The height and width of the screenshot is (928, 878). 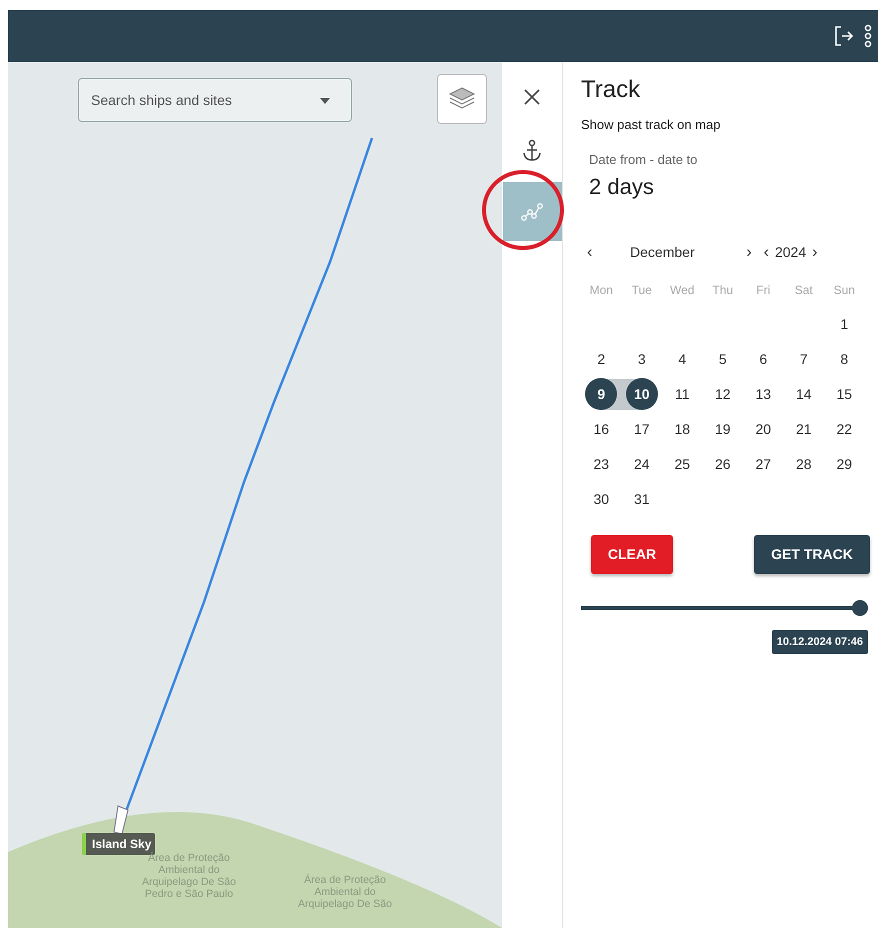 What do you see at coordinates (601, 359) in the screenshot?
I see `calendar-day: 2` at bounding box center [601, 359].